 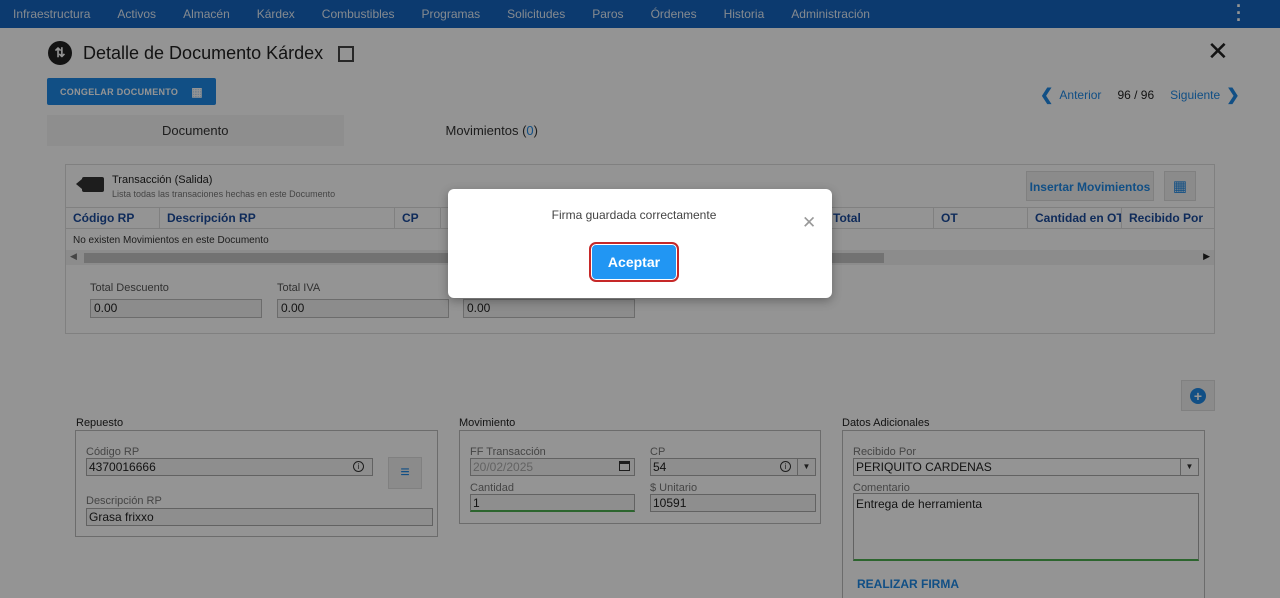 What do you see at coordinates (809, 222) in the screenshot?
I see `close-icon: ✕` at bounding box center [809, 222].